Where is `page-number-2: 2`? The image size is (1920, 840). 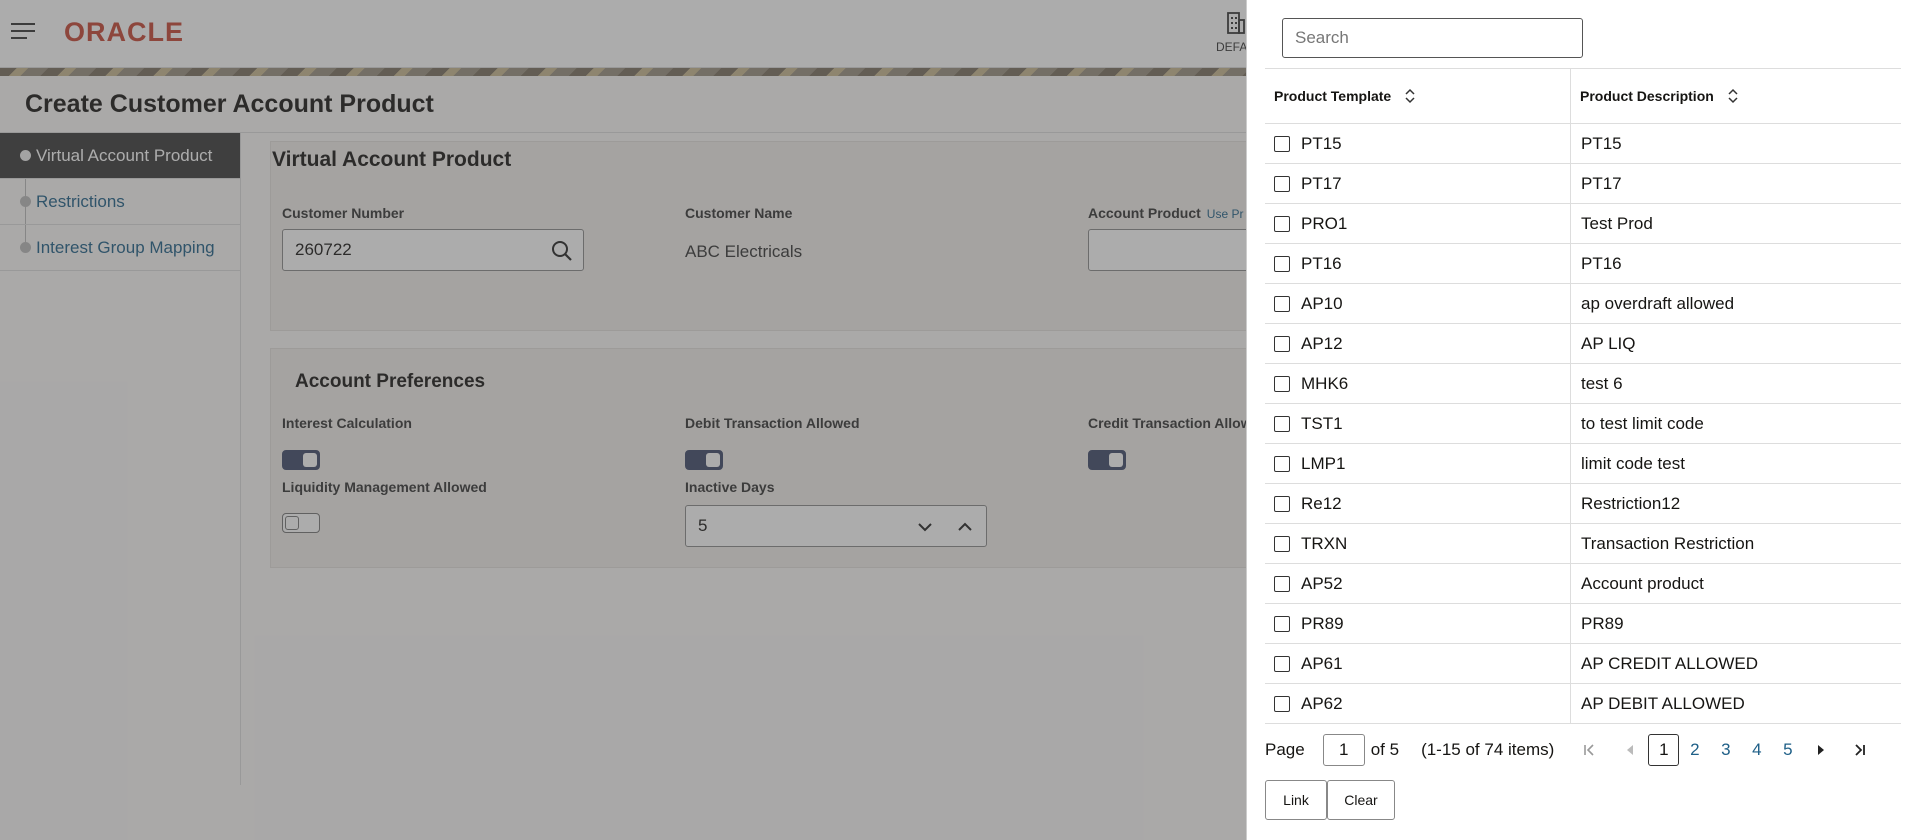
page-number-2: 2 is located at coordinates (1694, 750).